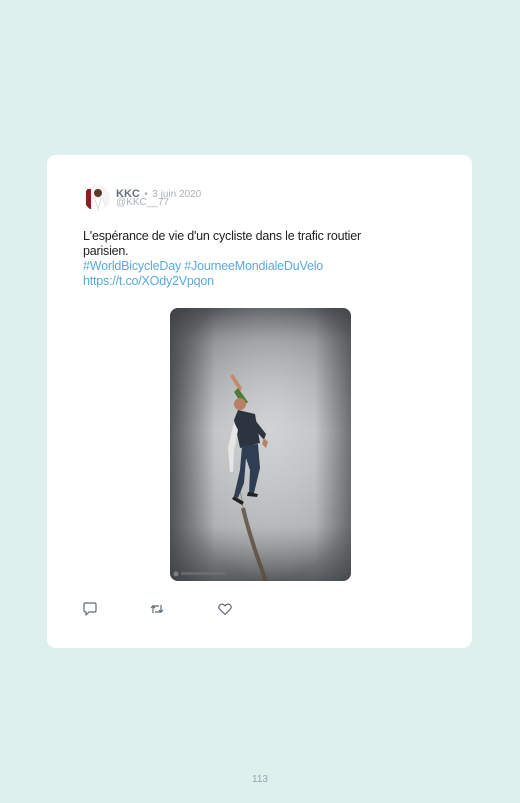  What do you see at coordinates (97, 198) in the screenshot?
I see `avatar` at bounding box center [97, 198].